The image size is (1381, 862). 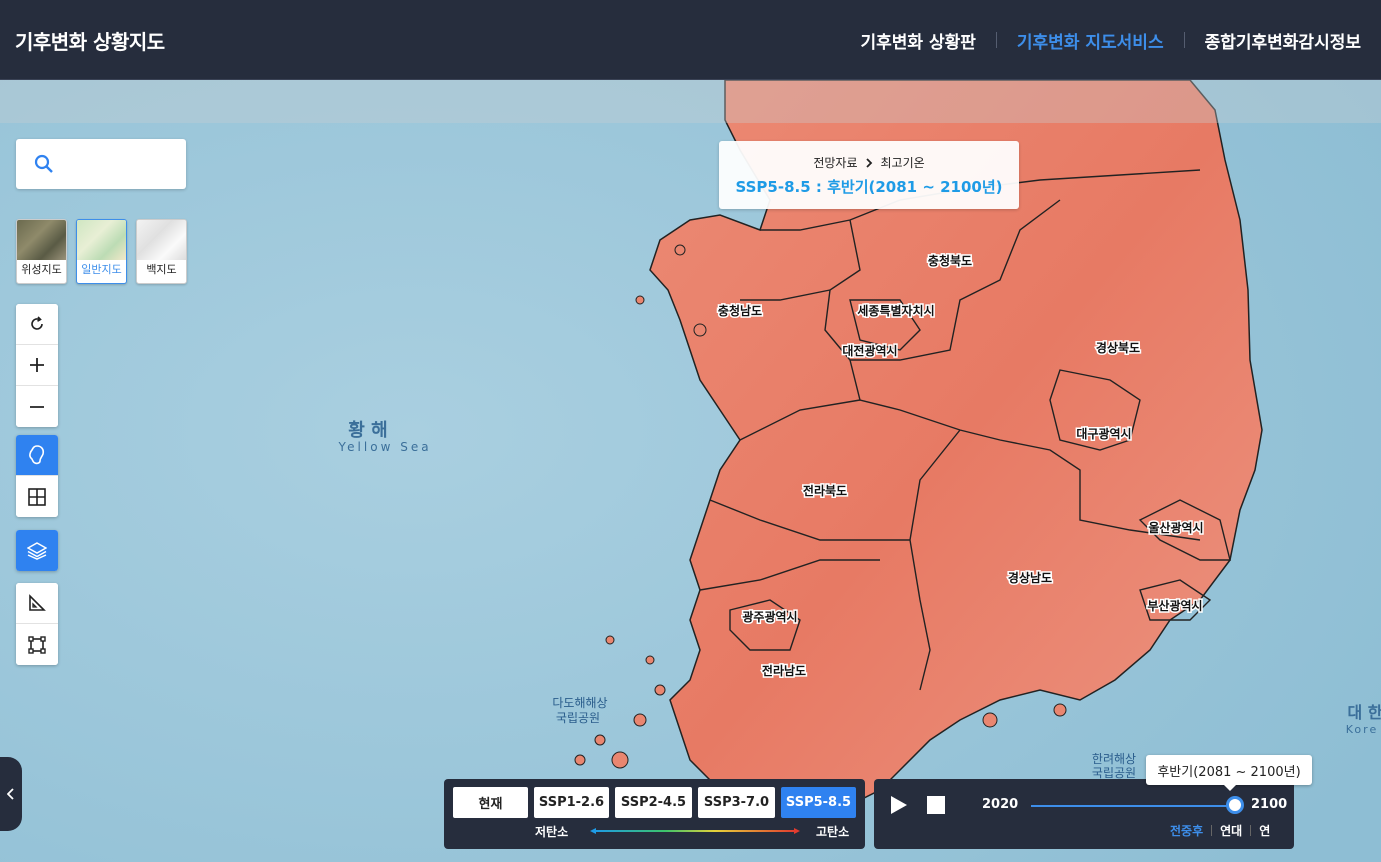 I want to click on nav-monitoring-info: 종합기후변화감시정보, so click(x=1283, y=40).